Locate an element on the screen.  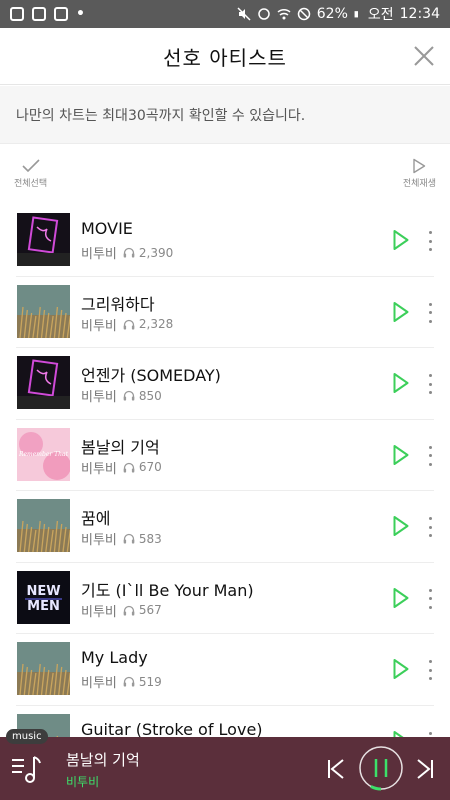
song-meta: 비투비 850 is located at coordinates (121, 396).